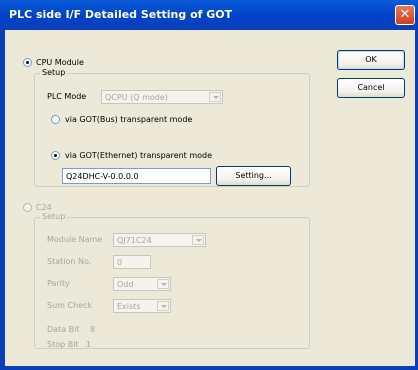  I want to click on parity-select: Odd, so click(142, 284).